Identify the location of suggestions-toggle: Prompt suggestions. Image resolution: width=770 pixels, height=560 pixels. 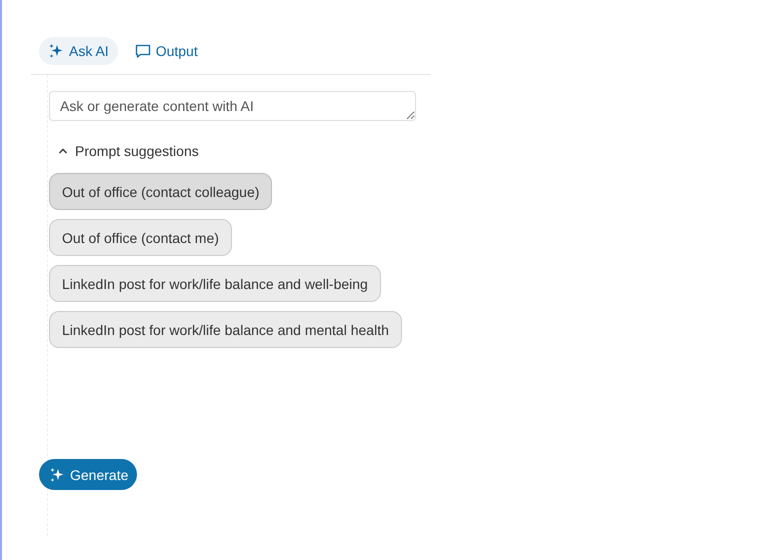
(128, 151).